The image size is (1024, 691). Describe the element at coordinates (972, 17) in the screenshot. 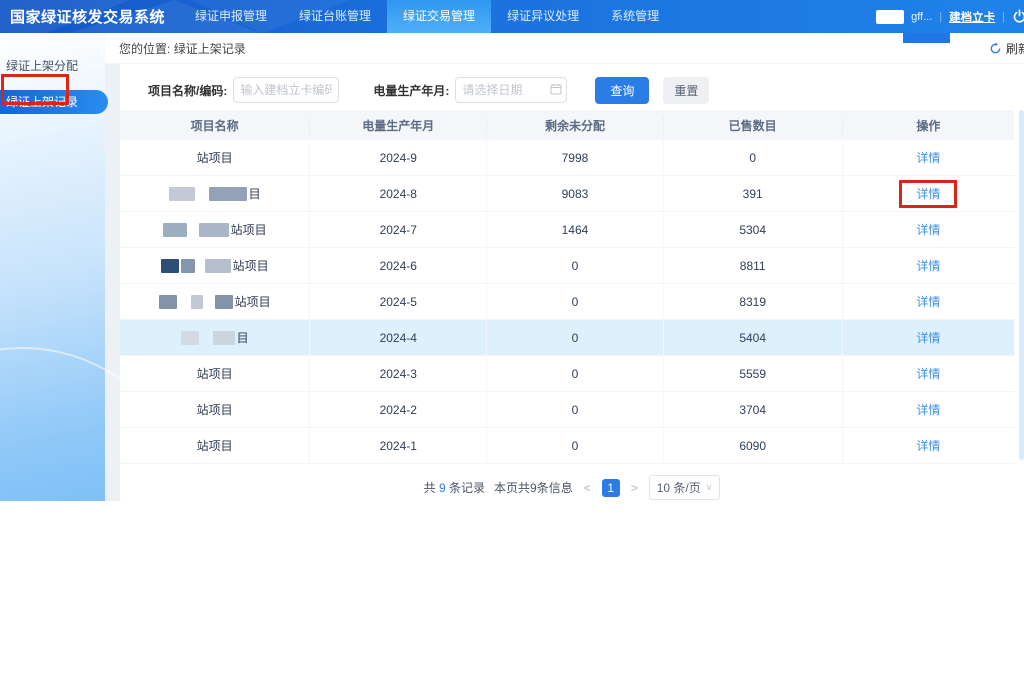

I see `user-profile-link: 建档立卡` at that location.